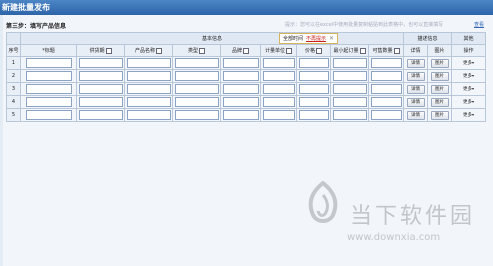 The image size is (493, 266). I want to click on cell-detail: 详情, so click(415, 63).